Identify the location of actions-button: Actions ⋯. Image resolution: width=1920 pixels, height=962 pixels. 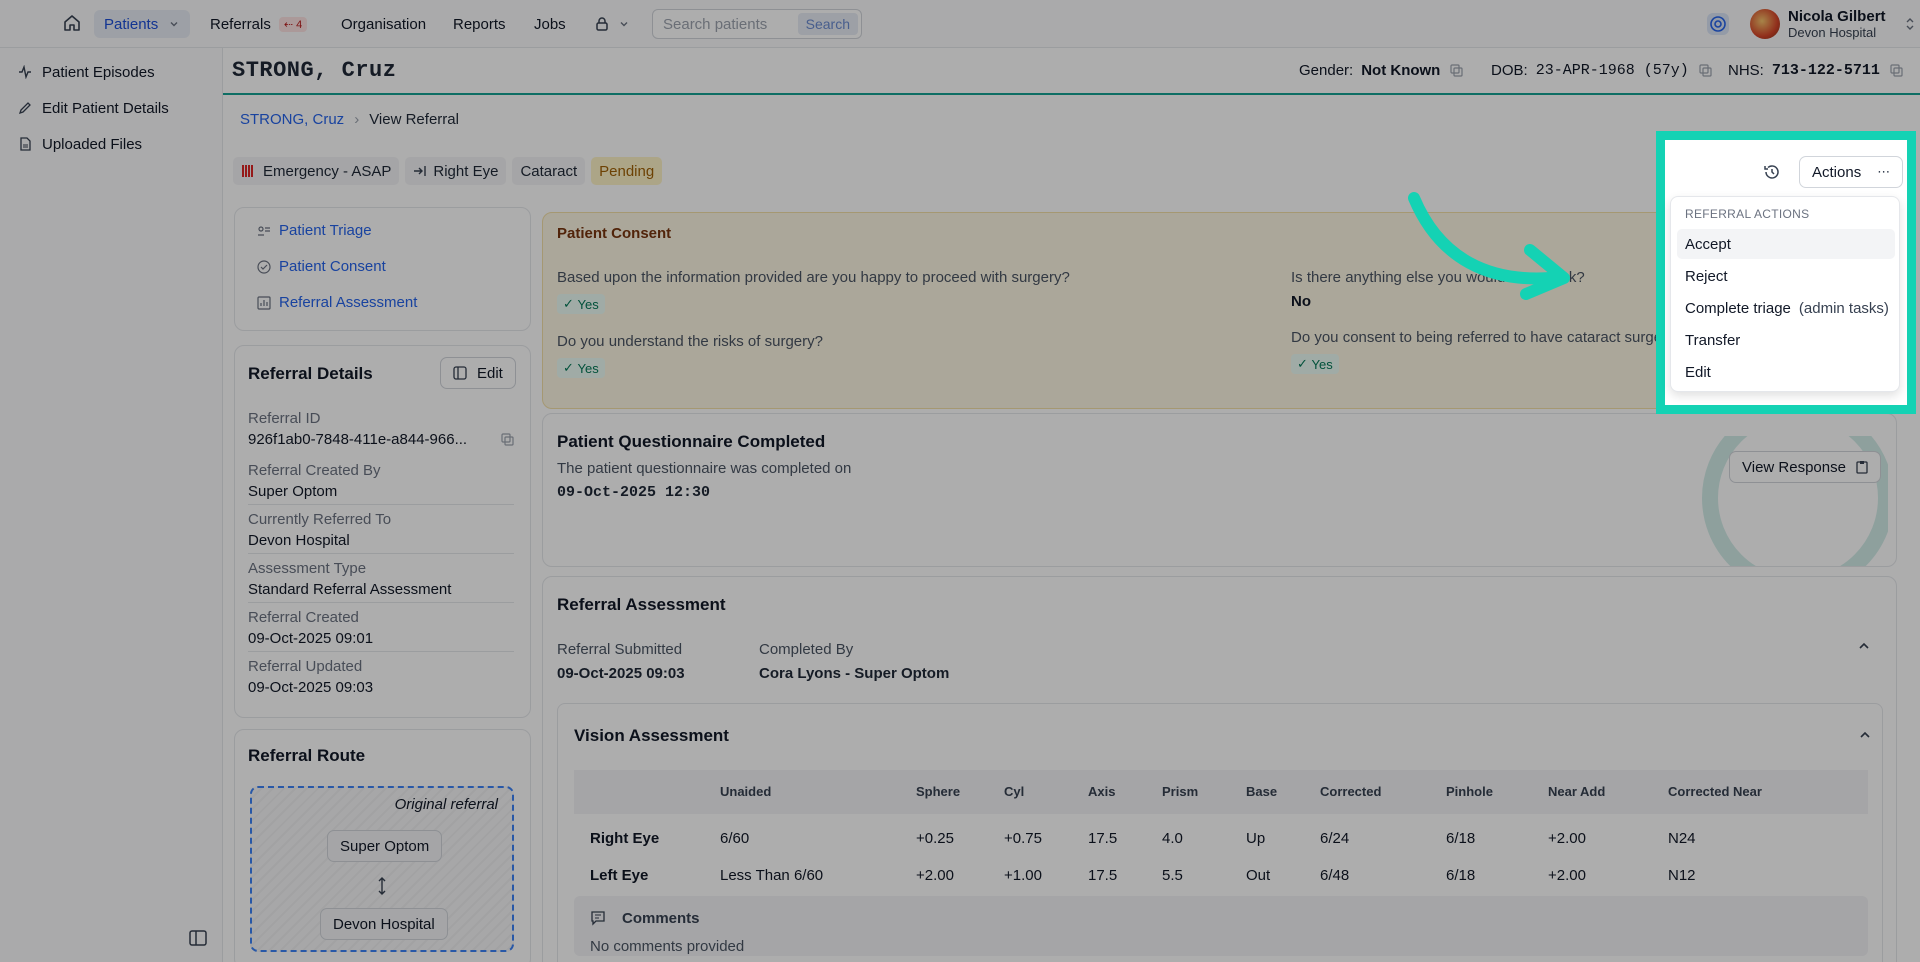
(1851, 172).